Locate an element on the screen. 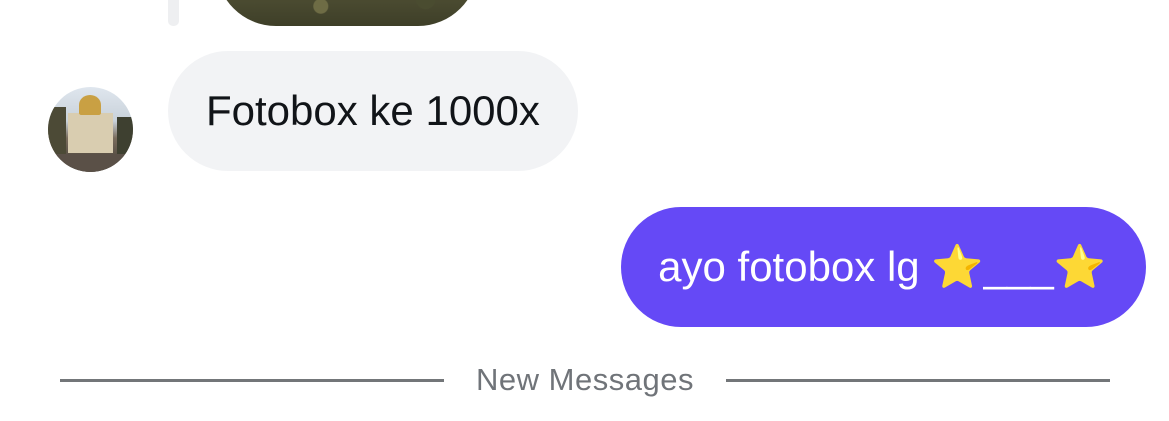 The height and width of the screenshot is (421, 1169). avatar is located at coordinates (90, 129).